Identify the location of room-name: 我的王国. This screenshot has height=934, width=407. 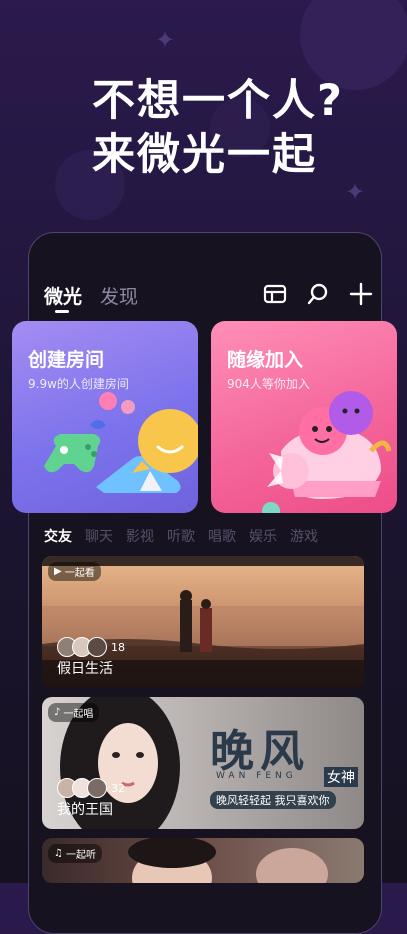
(85, 810).